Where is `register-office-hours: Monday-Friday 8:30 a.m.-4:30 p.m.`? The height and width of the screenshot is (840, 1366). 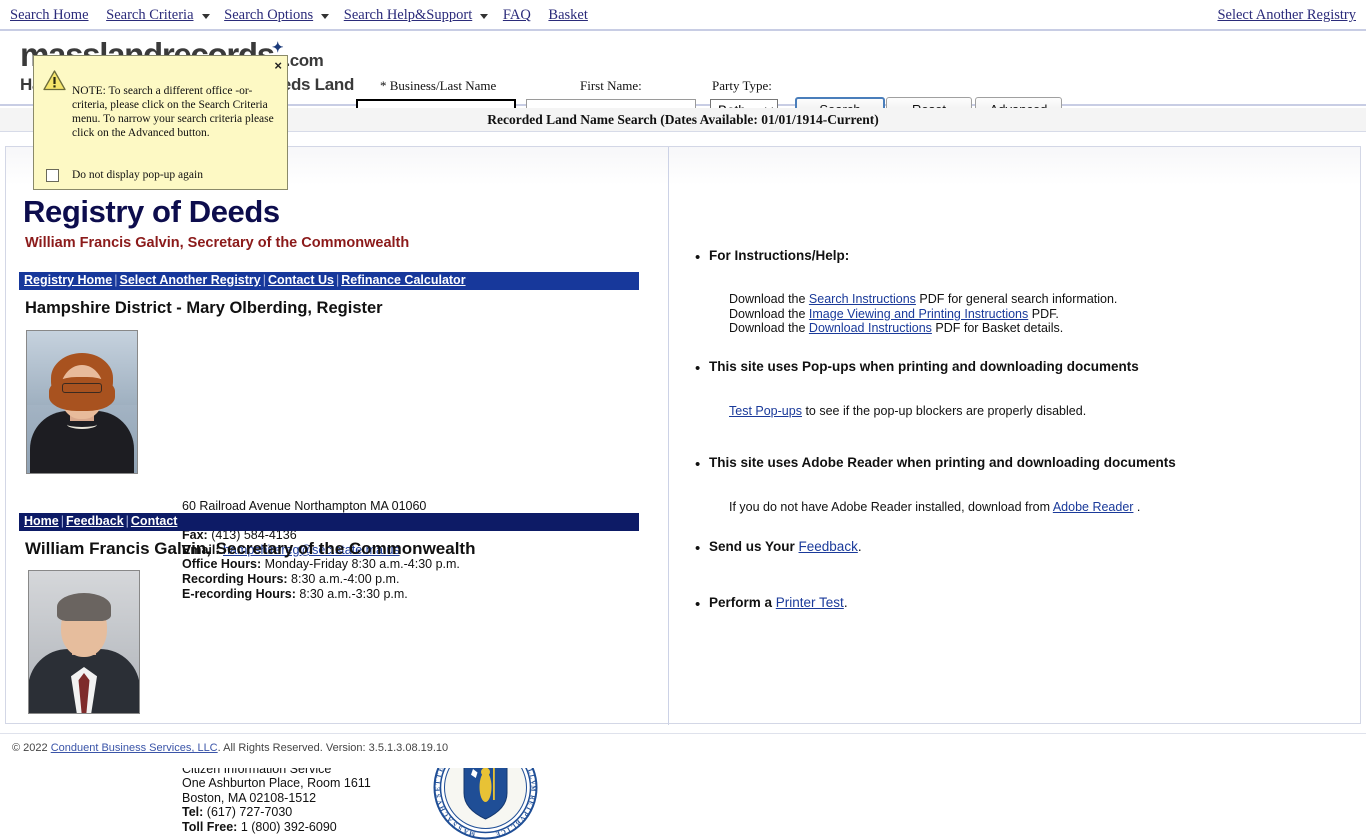
register-office-hours: Monday-Friday 8:30 a.m.-4:30 p.m. is located at coordinates (362, 564).